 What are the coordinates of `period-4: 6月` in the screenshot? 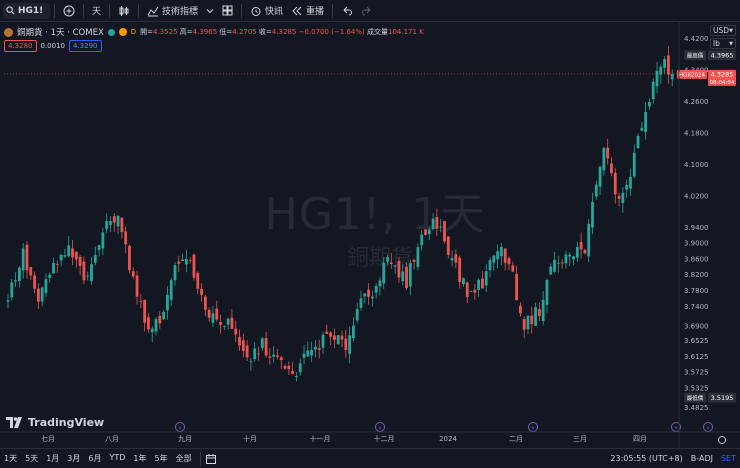 It's located at (94, 458).